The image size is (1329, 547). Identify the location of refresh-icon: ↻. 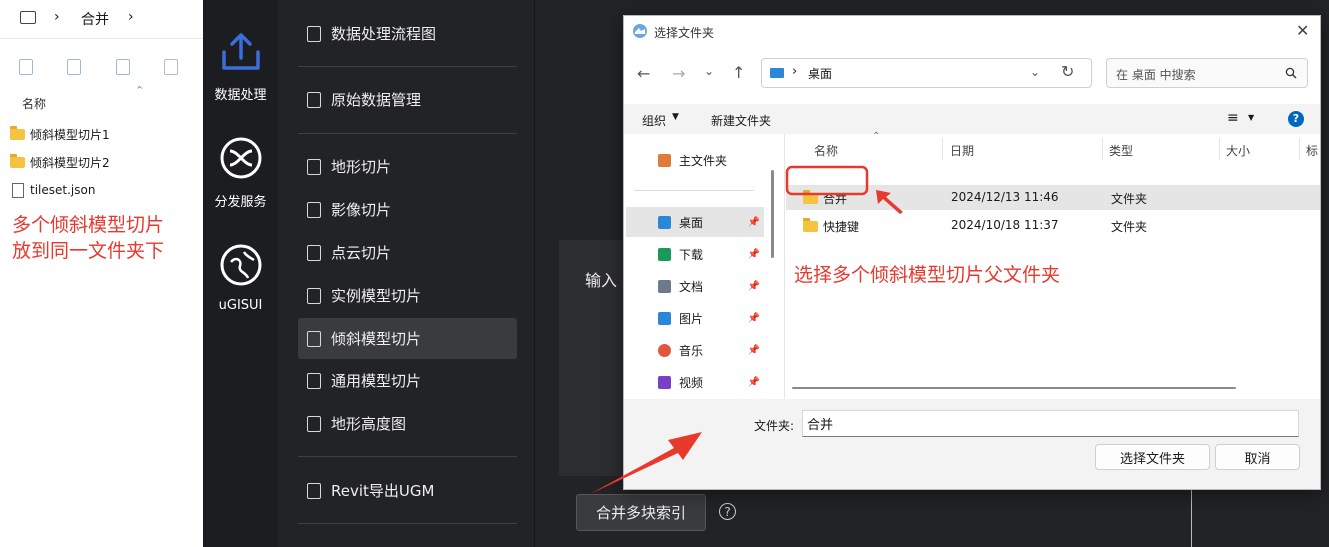
(1067, 71).